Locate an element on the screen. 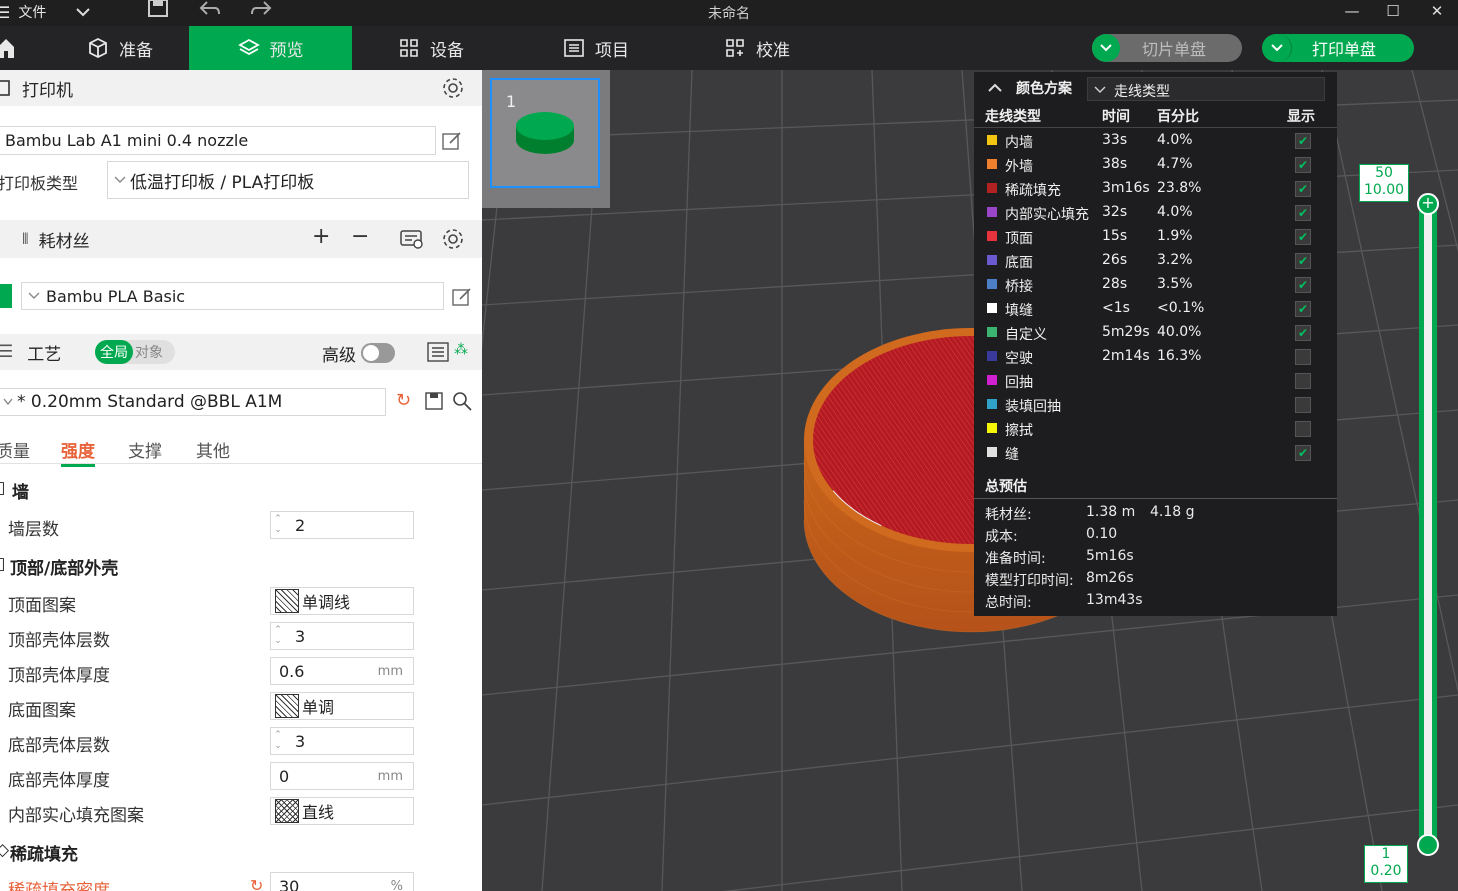  title-bar: ☰ 文件 未命名 — ☐ ✕ is located at coordinates (729, 13).